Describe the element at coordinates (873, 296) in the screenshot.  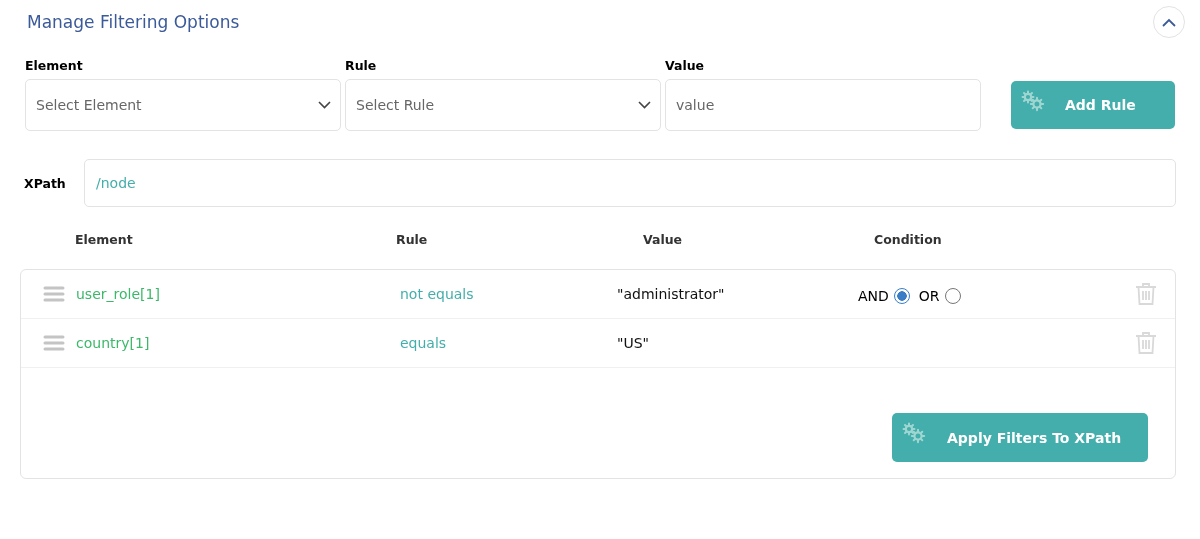
I see `radio-label: AND` at that location.